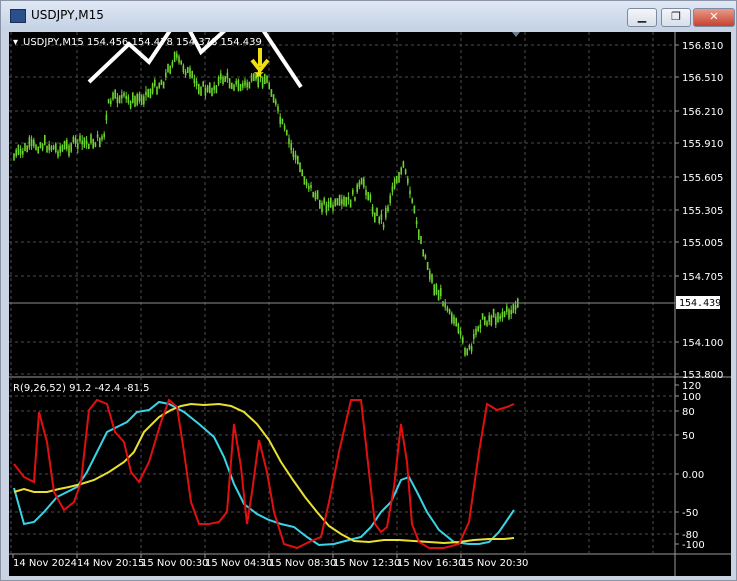 Image resolution: width=737 pixels, height=581 pixels. What do you see at coordinates (494, 563) in the screenshot?
I see `time-axis-label: 15 Nov 20:30` at bounding box center [494, 563].